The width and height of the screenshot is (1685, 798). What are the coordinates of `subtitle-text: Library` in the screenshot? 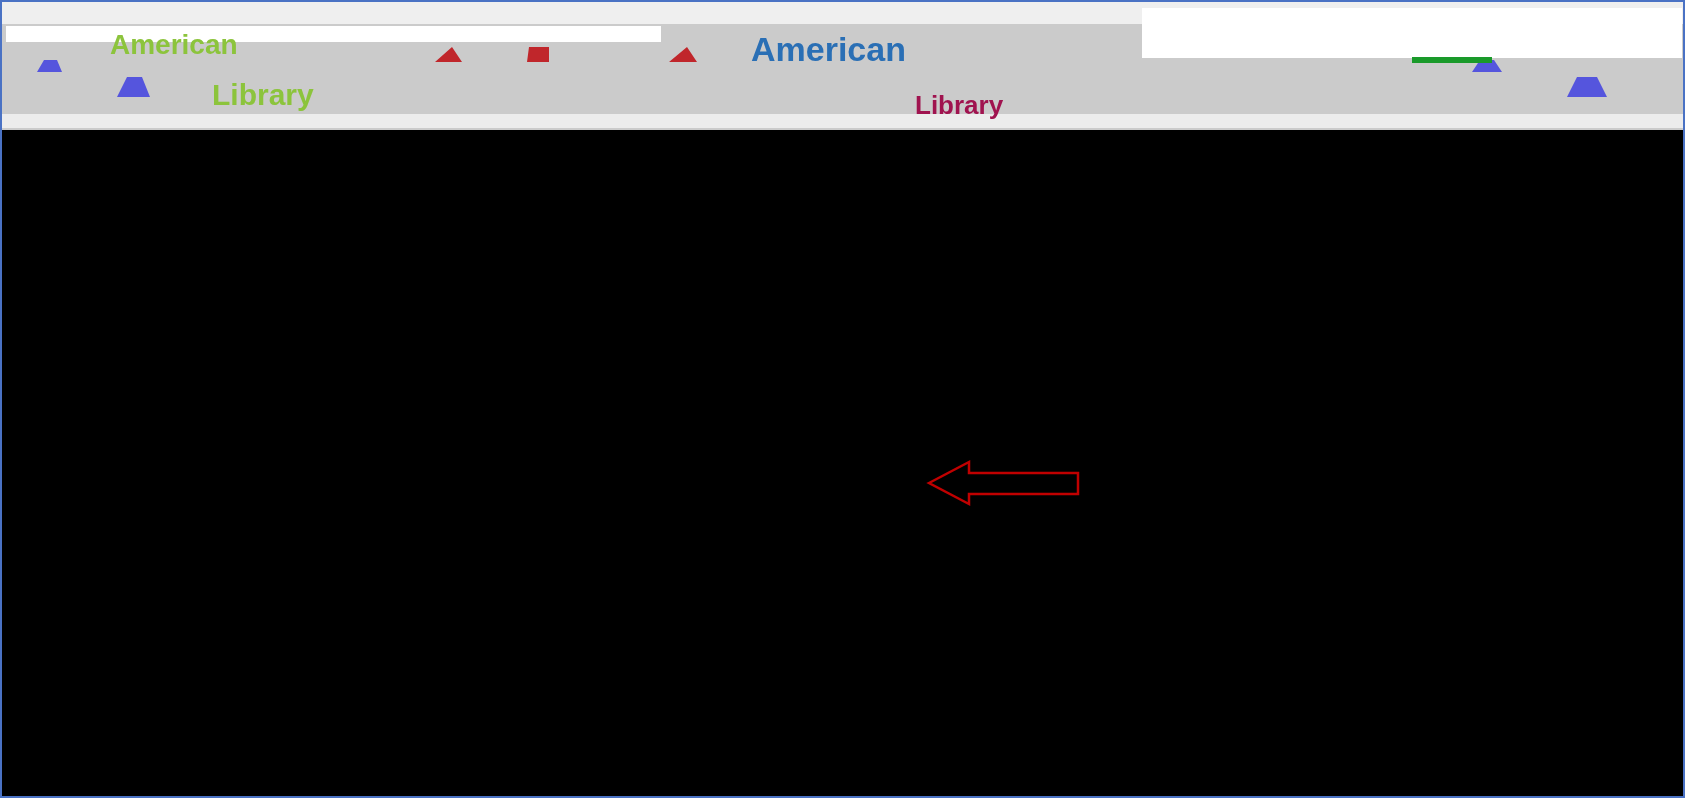 It's located at (959, 105).